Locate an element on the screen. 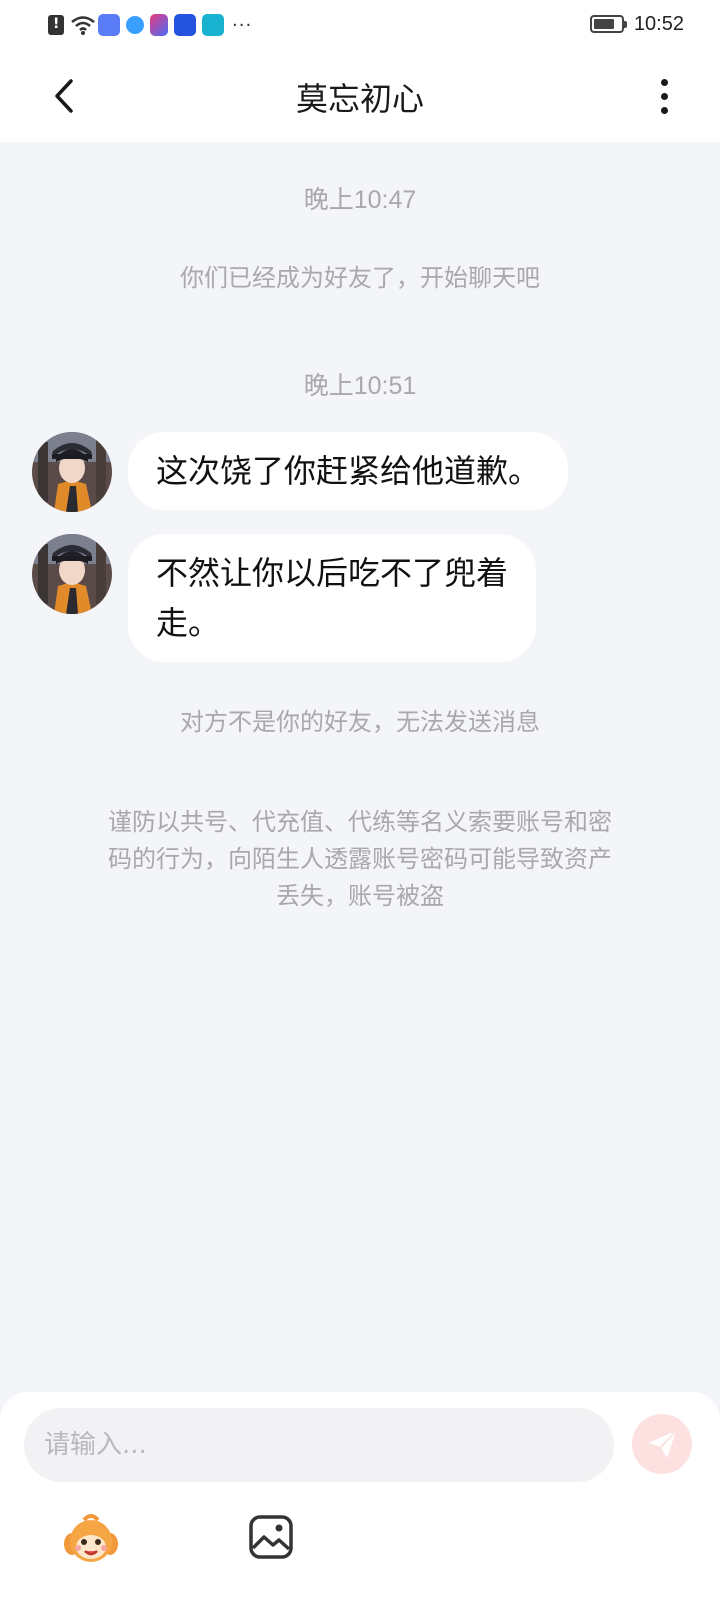  more-notifications-indicator: ··· is located at coordinates (242, 25).